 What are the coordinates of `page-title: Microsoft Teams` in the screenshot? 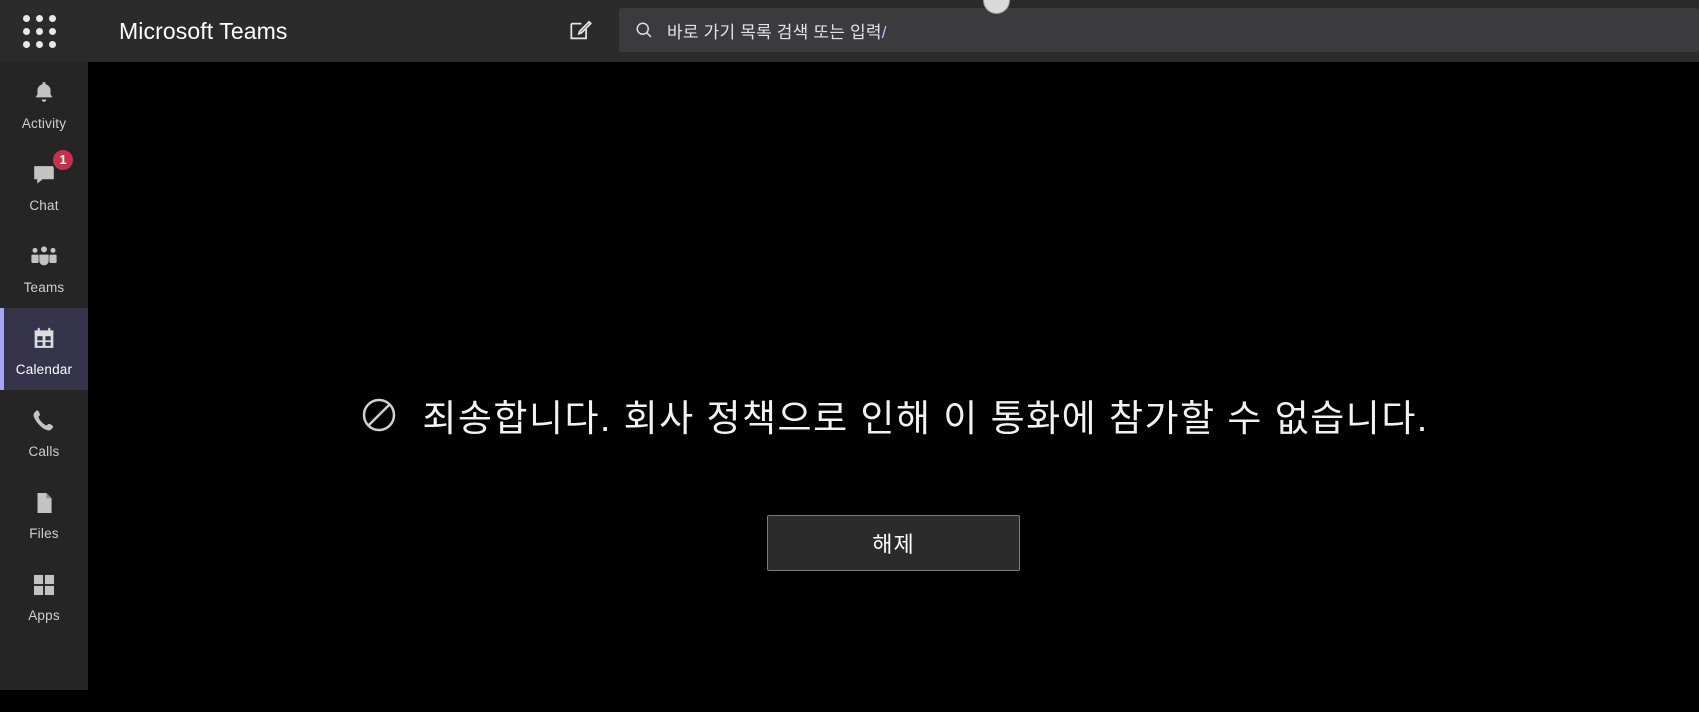 It's located at (203, 31).